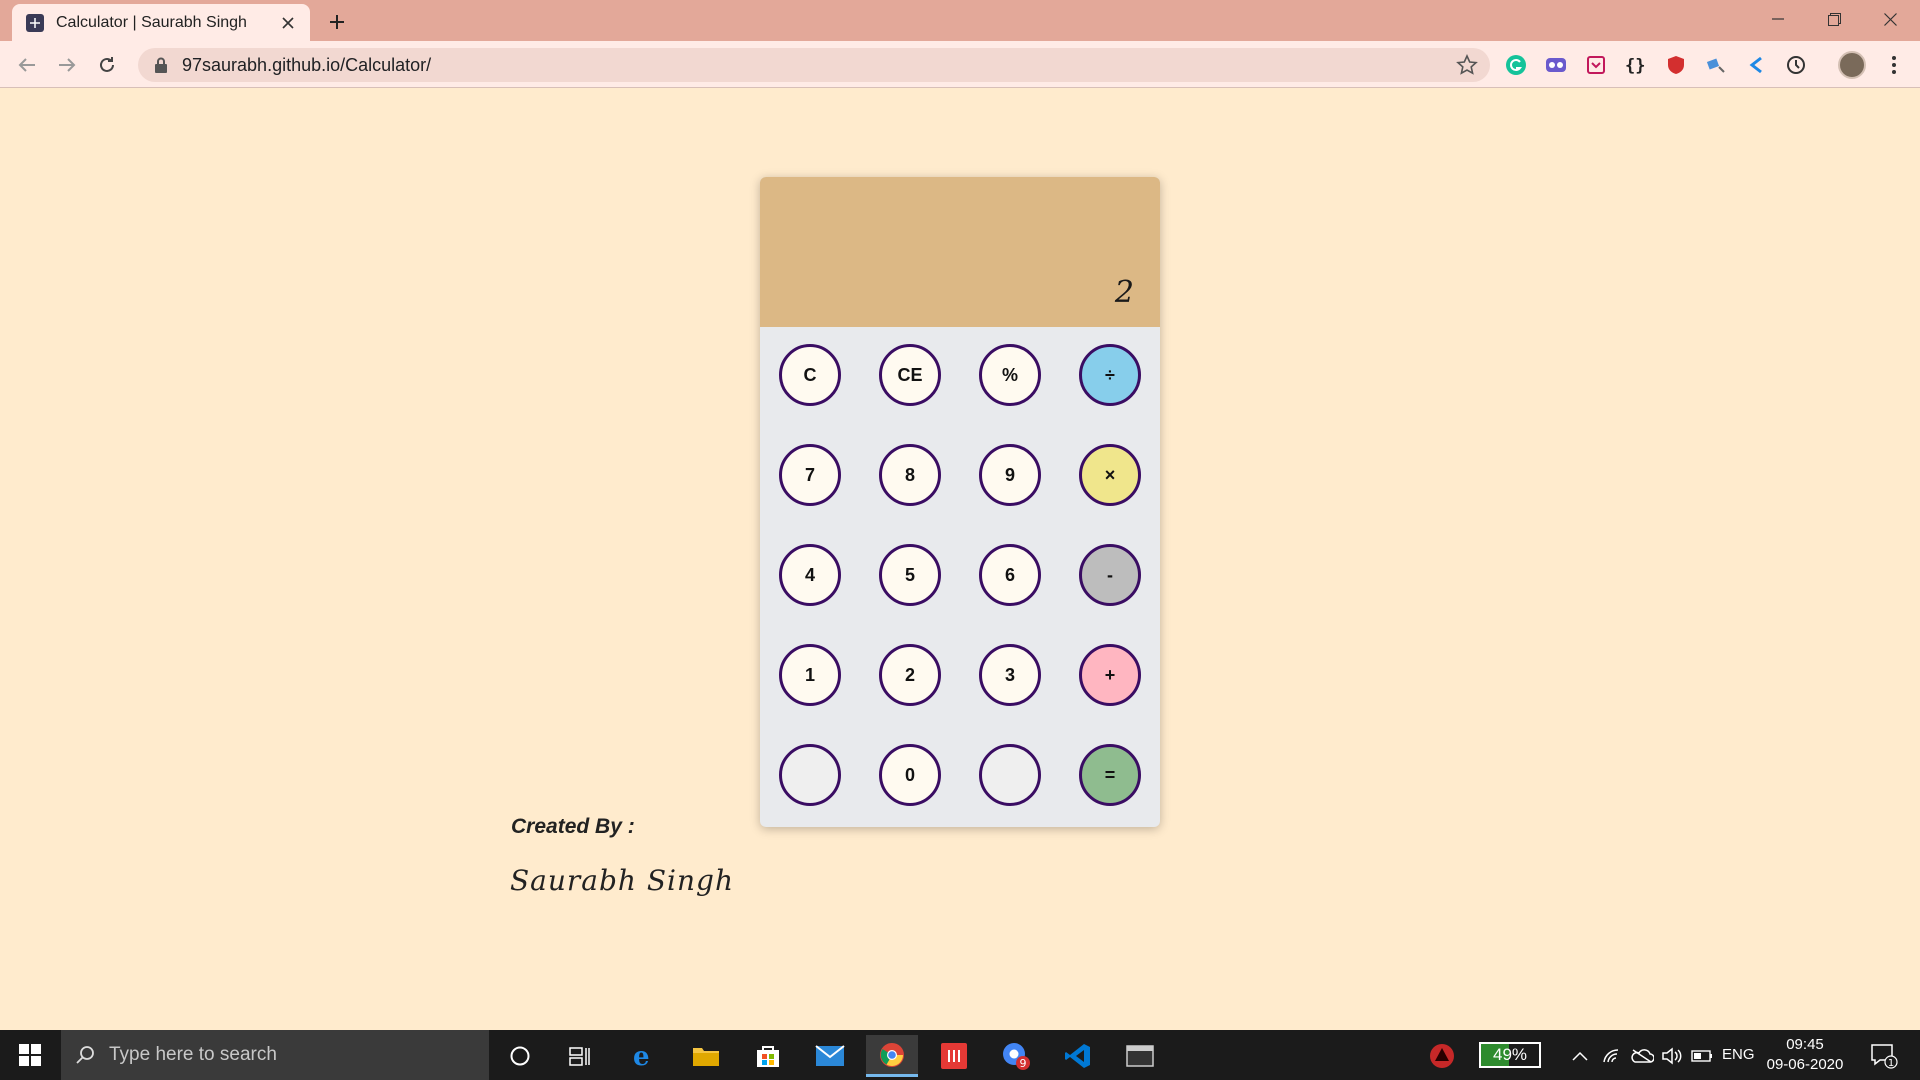  I want to click on address-bar: 97saurabh.github.io/Calculator/, so click(814, 65).